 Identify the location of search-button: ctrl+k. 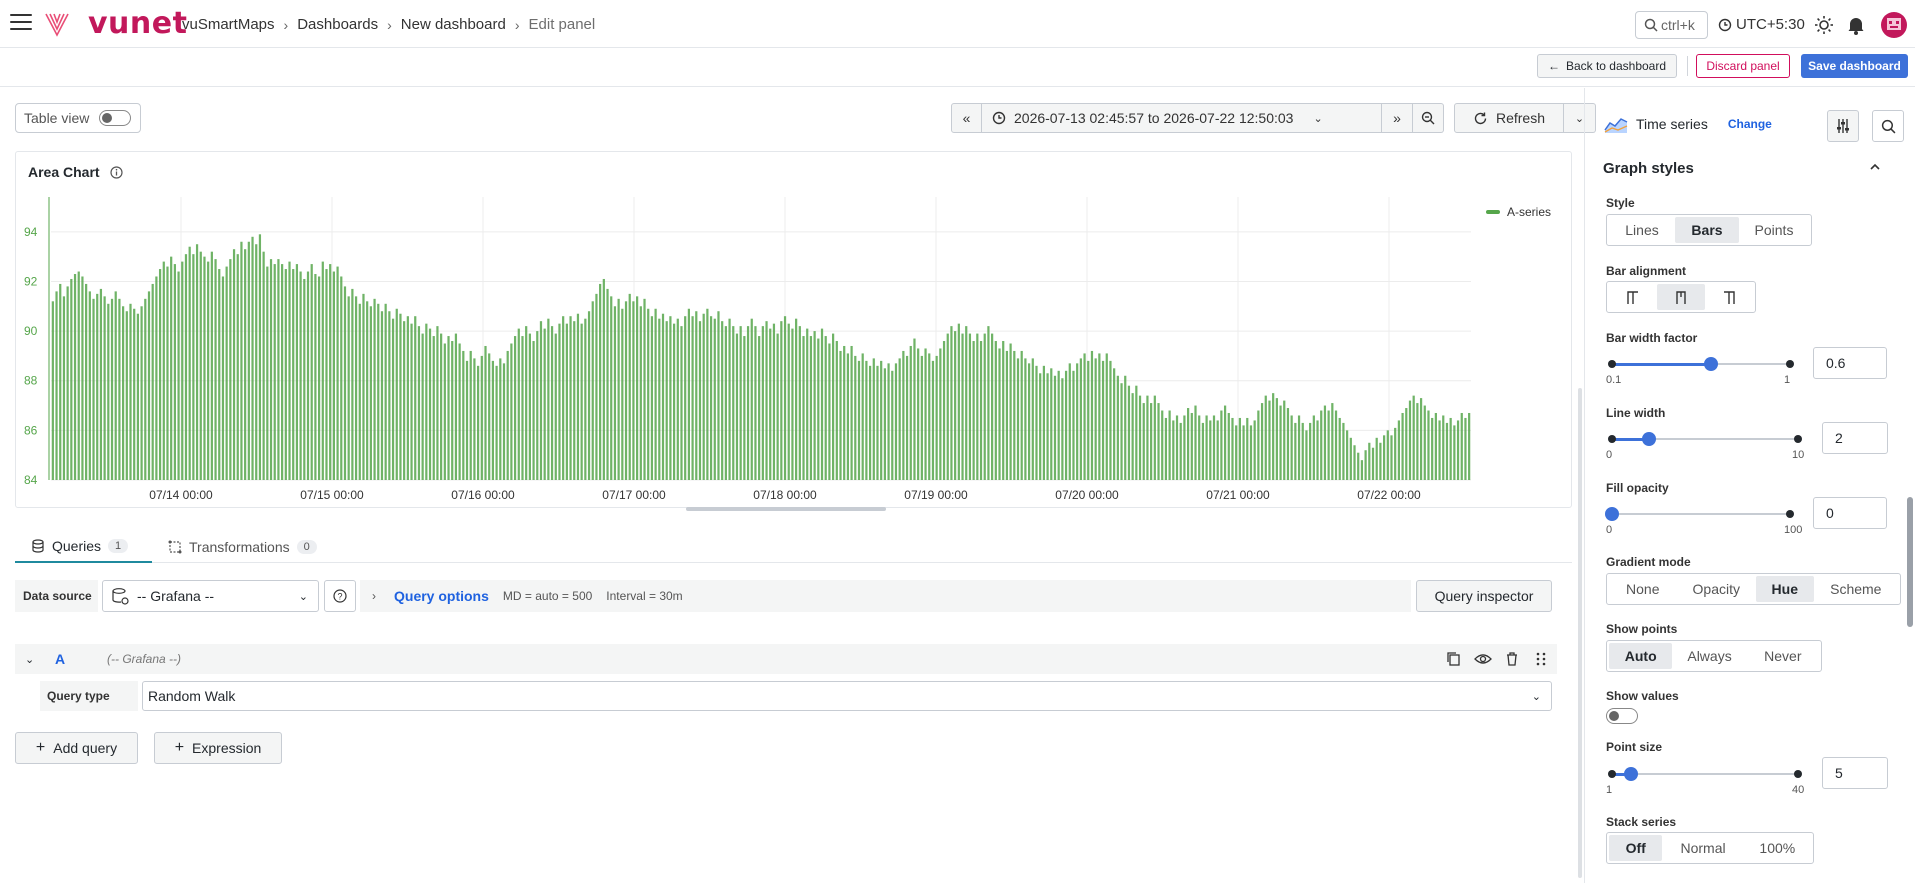
(1671, 25).